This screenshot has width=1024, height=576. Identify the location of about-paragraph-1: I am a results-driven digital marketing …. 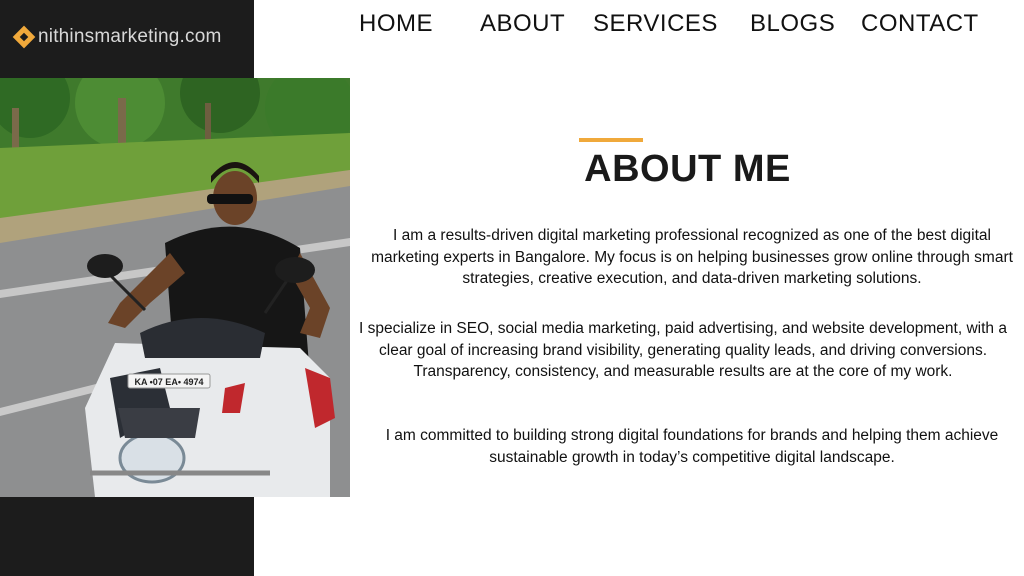
(692, 257).